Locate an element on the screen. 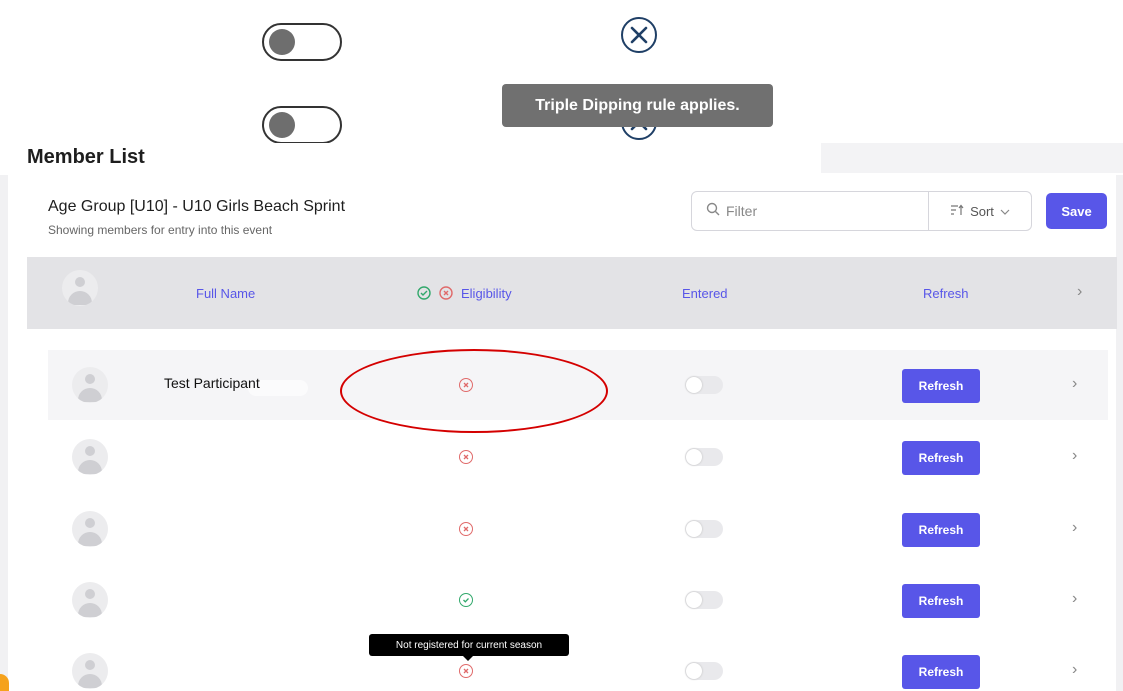 The width and height of the screenshot is (1123, 691). right-edge is located at coordinates (1119, 433).